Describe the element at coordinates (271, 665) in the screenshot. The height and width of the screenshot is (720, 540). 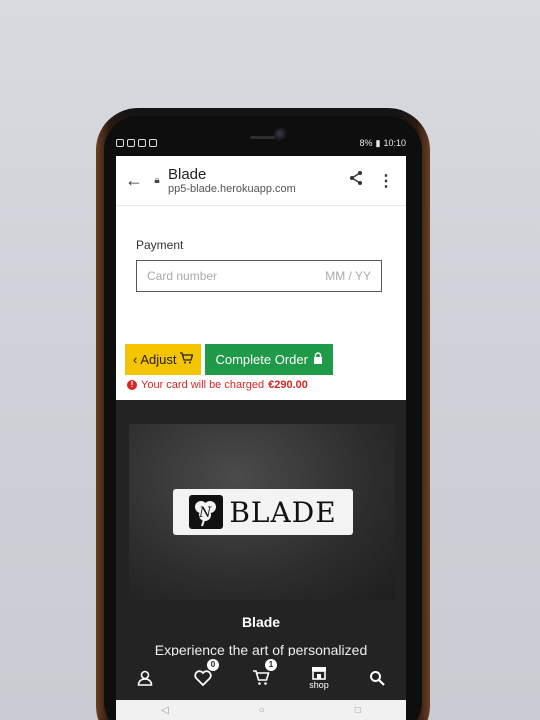
I see `cart-badge: 1` at that location.